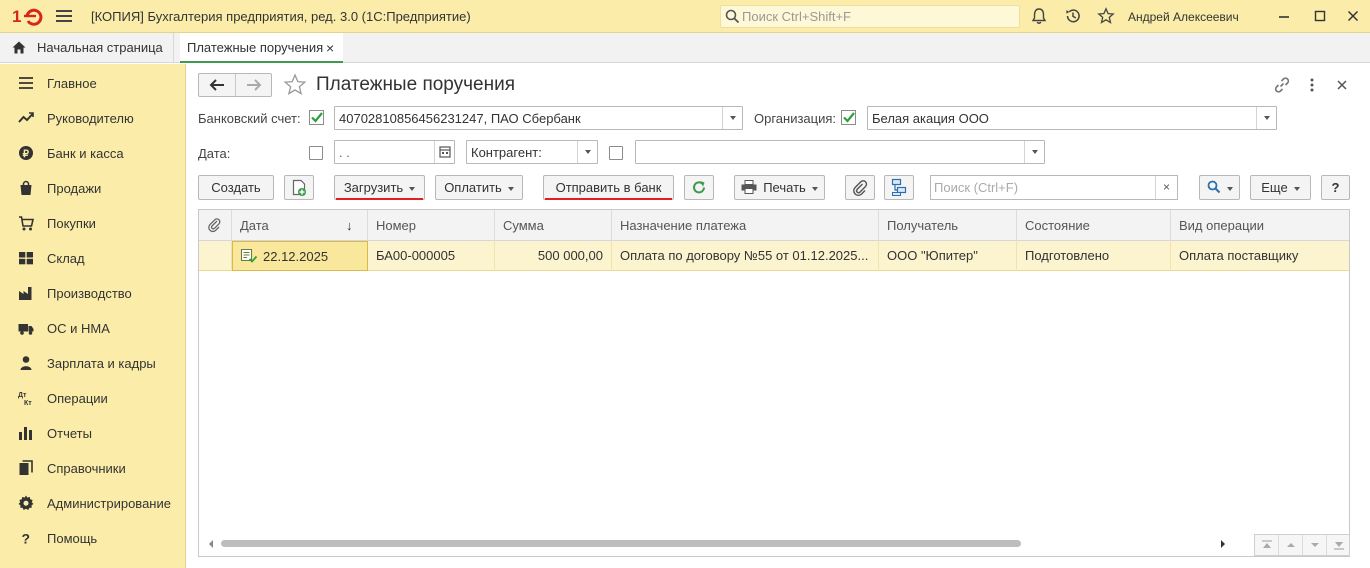 The height and width of the screenshot is (568, 1370). I want to click on sidebar-item-help: ? Помощь, so click(93, 537).